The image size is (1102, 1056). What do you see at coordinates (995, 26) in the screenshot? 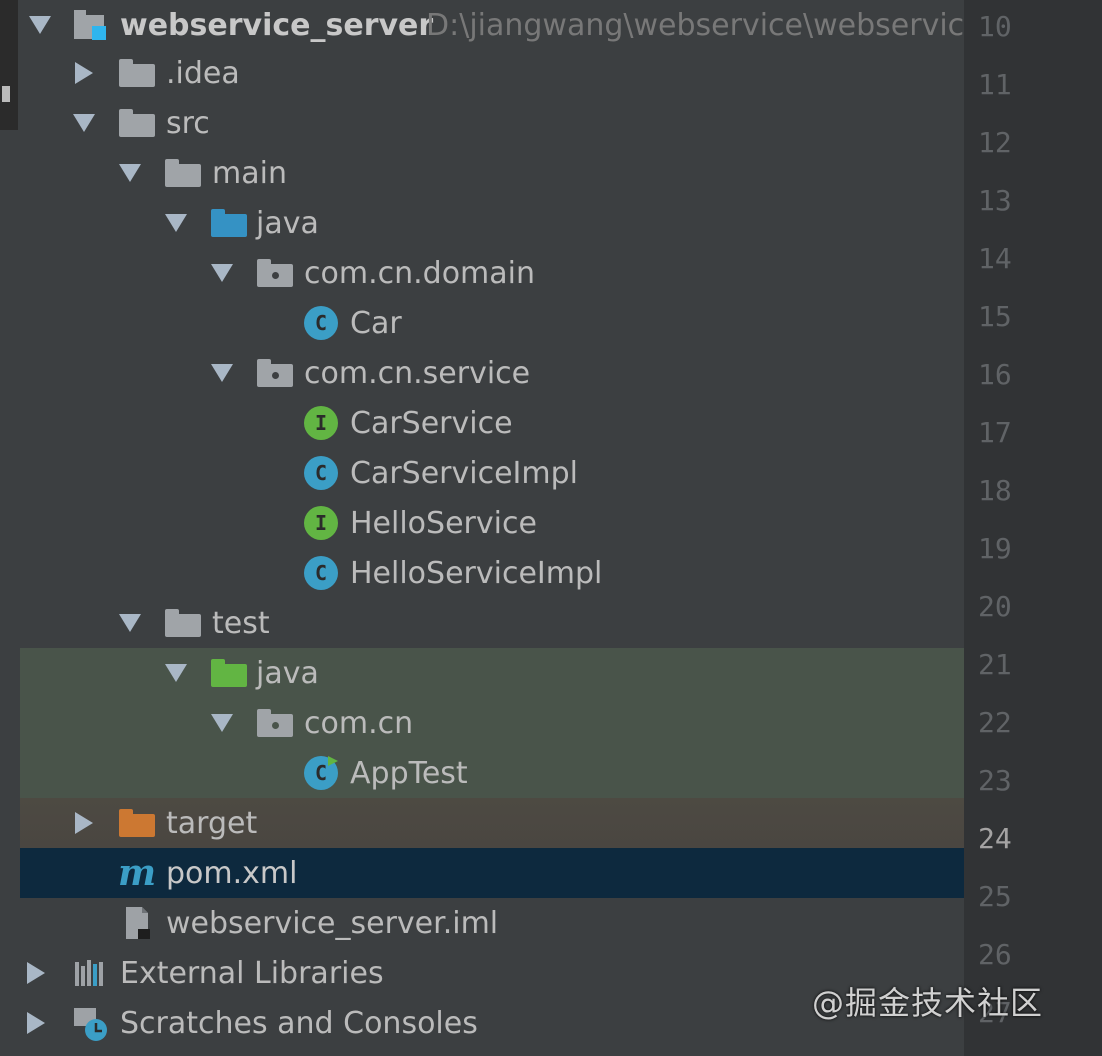
I see `line-number: 10` at bounding box center [995, 26].